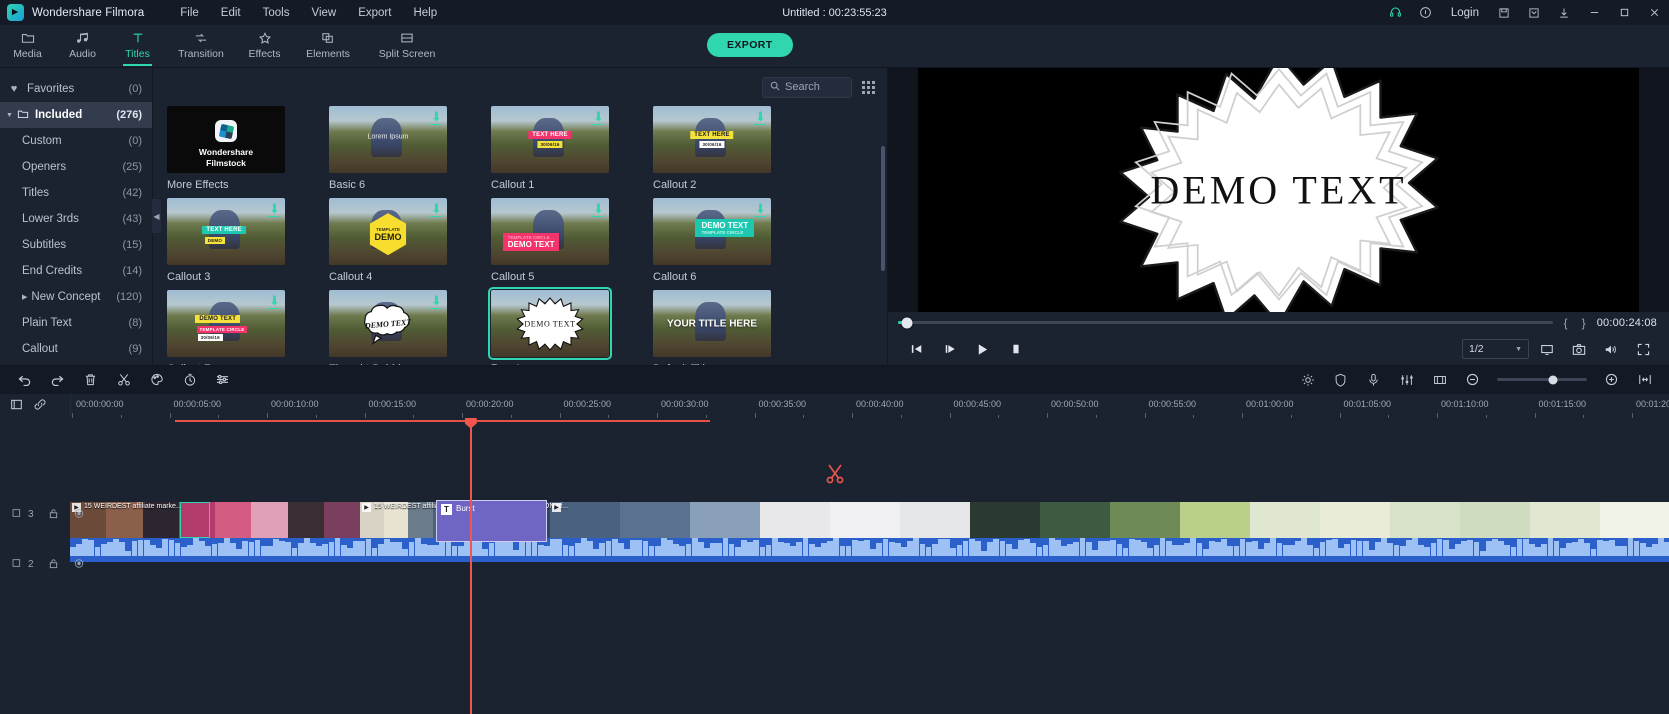 Image resolution: width=1669 pixels, height=714 pixels. I want to click on tab-titles: Titles, so click(137, 46).